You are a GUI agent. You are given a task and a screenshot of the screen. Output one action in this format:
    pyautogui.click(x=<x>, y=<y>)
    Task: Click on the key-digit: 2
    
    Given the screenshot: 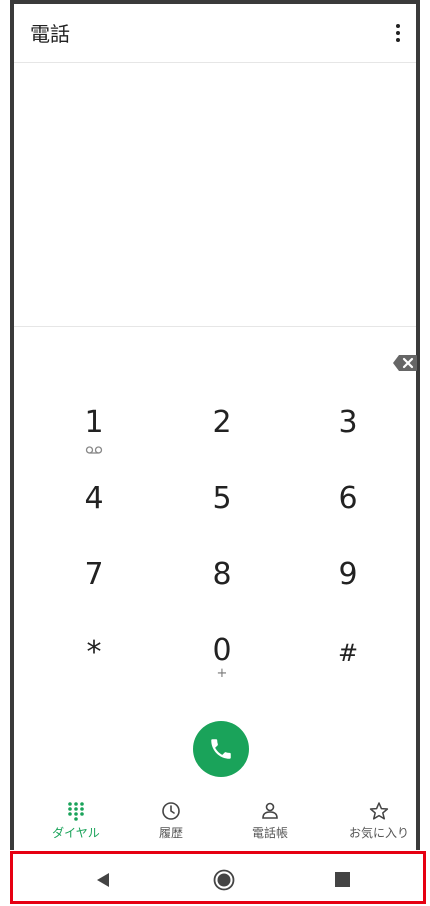 What is the action you would take?
    pyautogui.click(x=222, y=422)
    